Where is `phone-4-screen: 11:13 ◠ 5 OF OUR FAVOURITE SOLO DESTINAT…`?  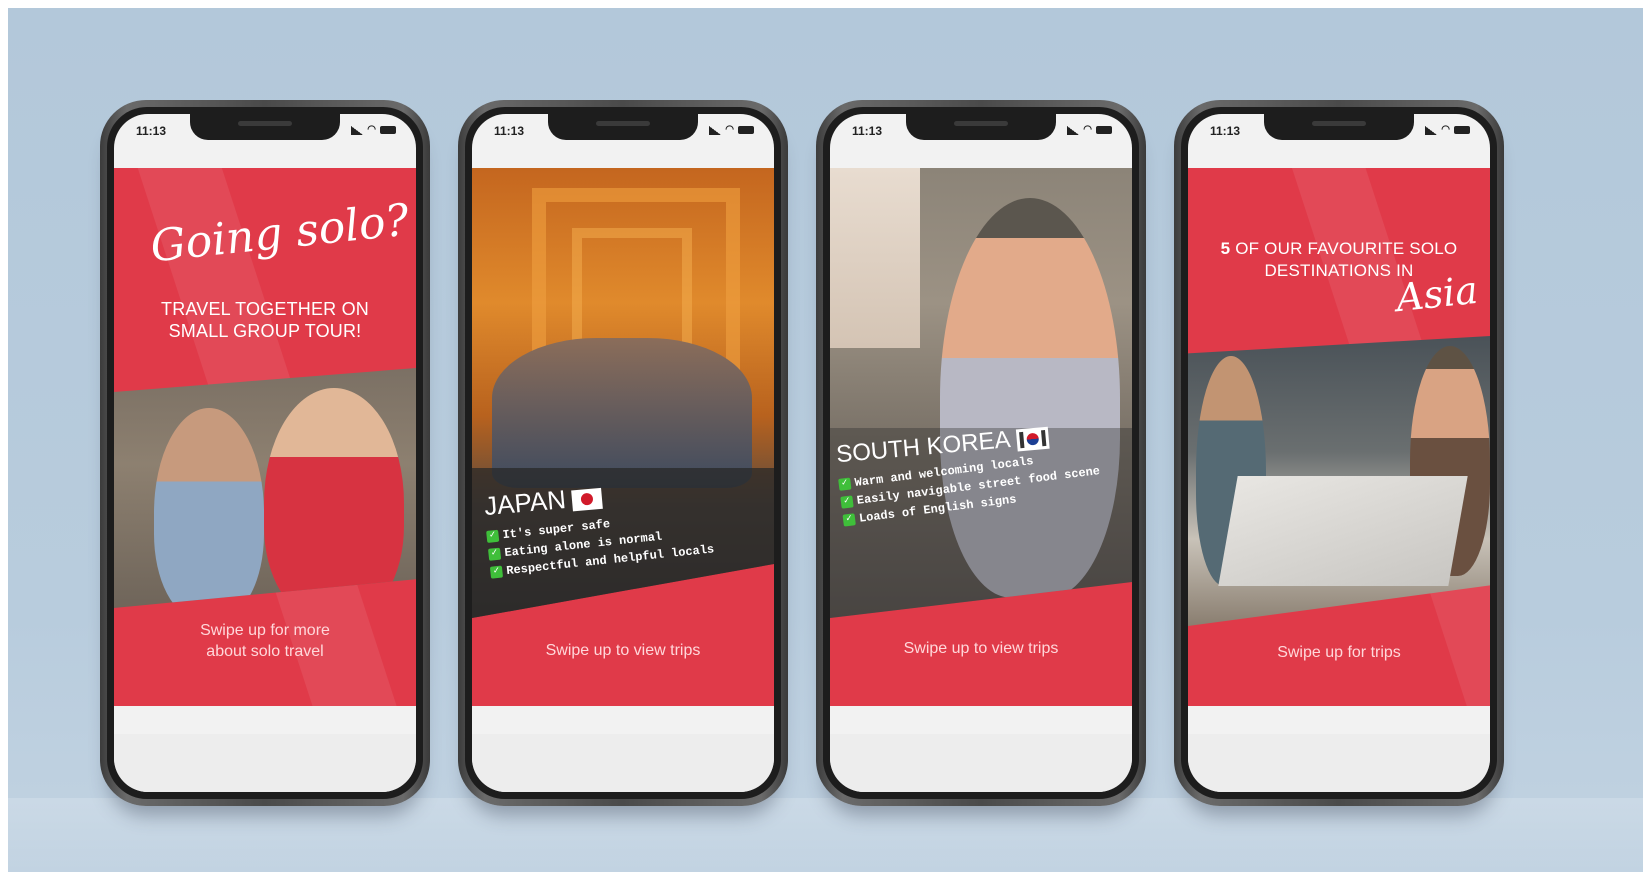
phone-4-screen: 11:13 ◠ 5 OF OUR FAVOURITE SOLO DESTINAT… is located at coordinates (1339, 453).